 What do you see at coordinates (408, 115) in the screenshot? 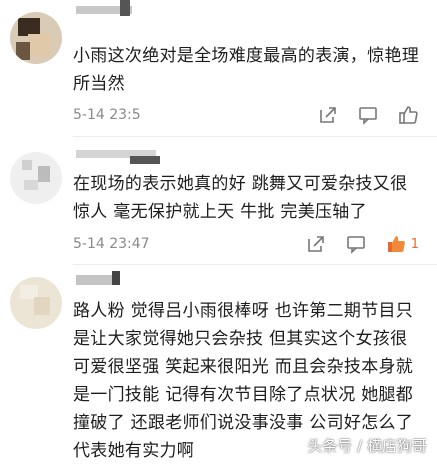
I see `like-icon` at bounding box center [408, 115].